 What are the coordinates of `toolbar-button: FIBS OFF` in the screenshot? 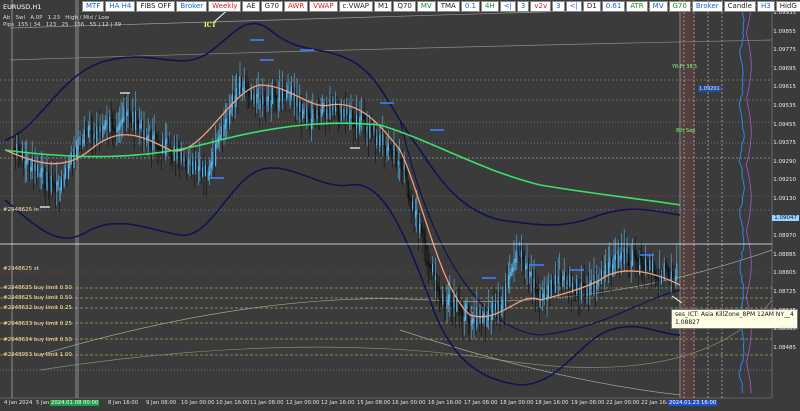 It's located at (156, 6).